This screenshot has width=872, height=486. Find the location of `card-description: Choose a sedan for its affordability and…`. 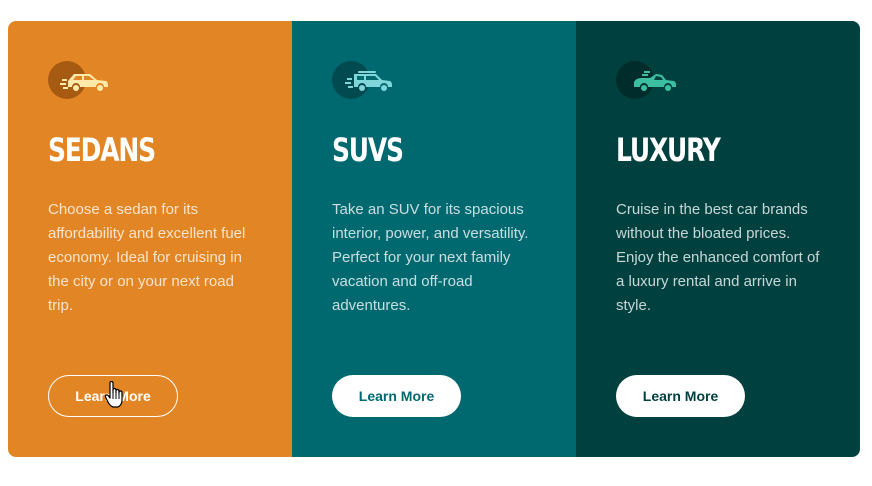

card-description: Choose a sedan for its affordability and… is located at coordinates (147, 257).